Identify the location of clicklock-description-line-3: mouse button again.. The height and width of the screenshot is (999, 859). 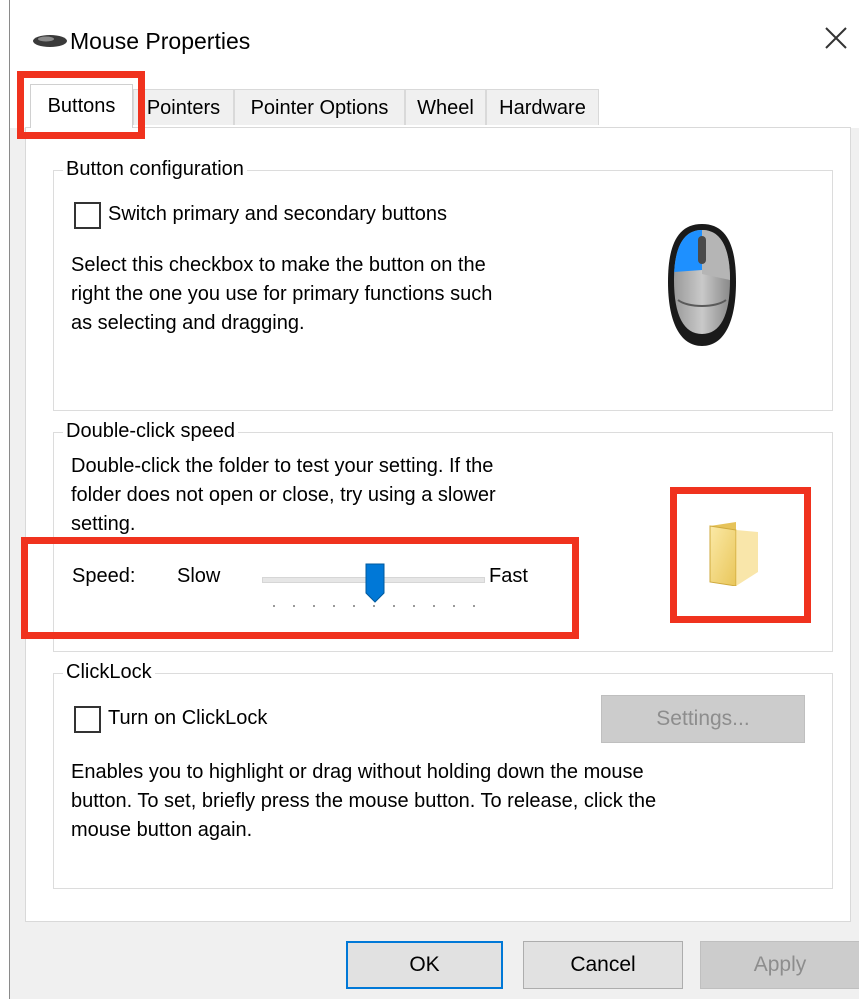
(162, 830).